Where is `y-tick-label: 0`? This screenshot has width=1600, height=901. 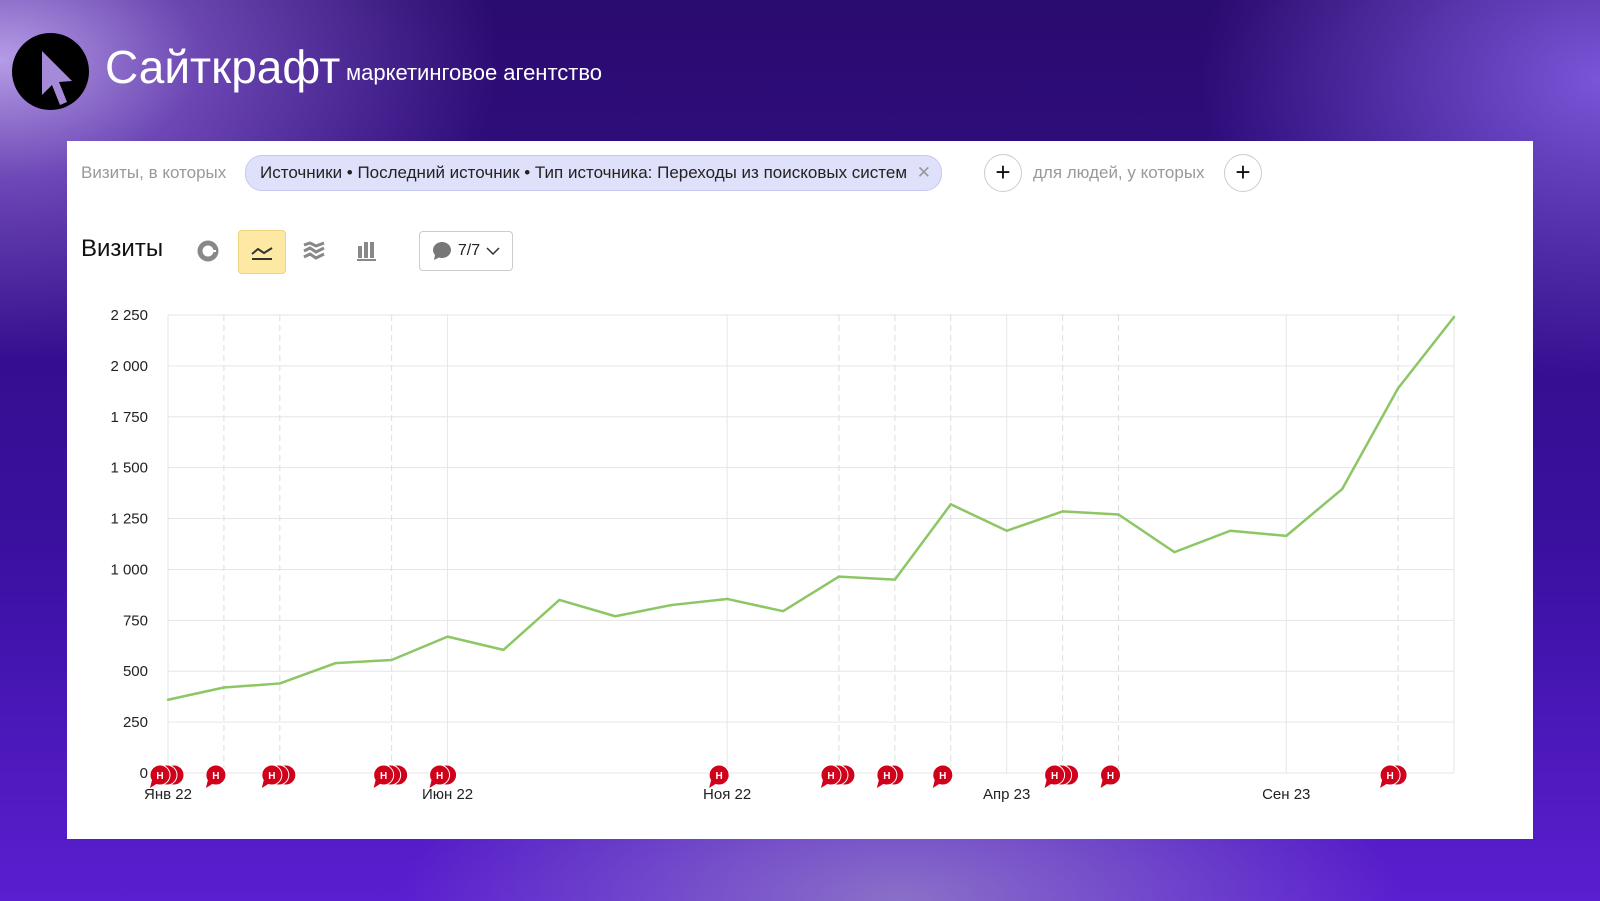
y-tick-label: 0 is located at coordinates (144, 773).